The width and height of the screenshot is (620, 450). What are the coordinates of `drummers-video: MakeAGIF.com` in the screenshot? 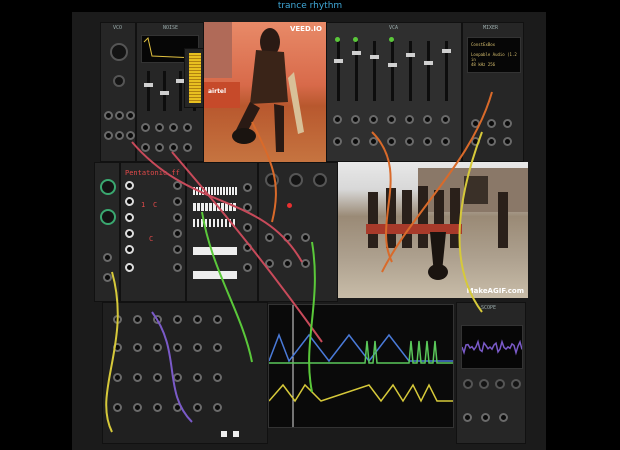 It's located at (433, 230).